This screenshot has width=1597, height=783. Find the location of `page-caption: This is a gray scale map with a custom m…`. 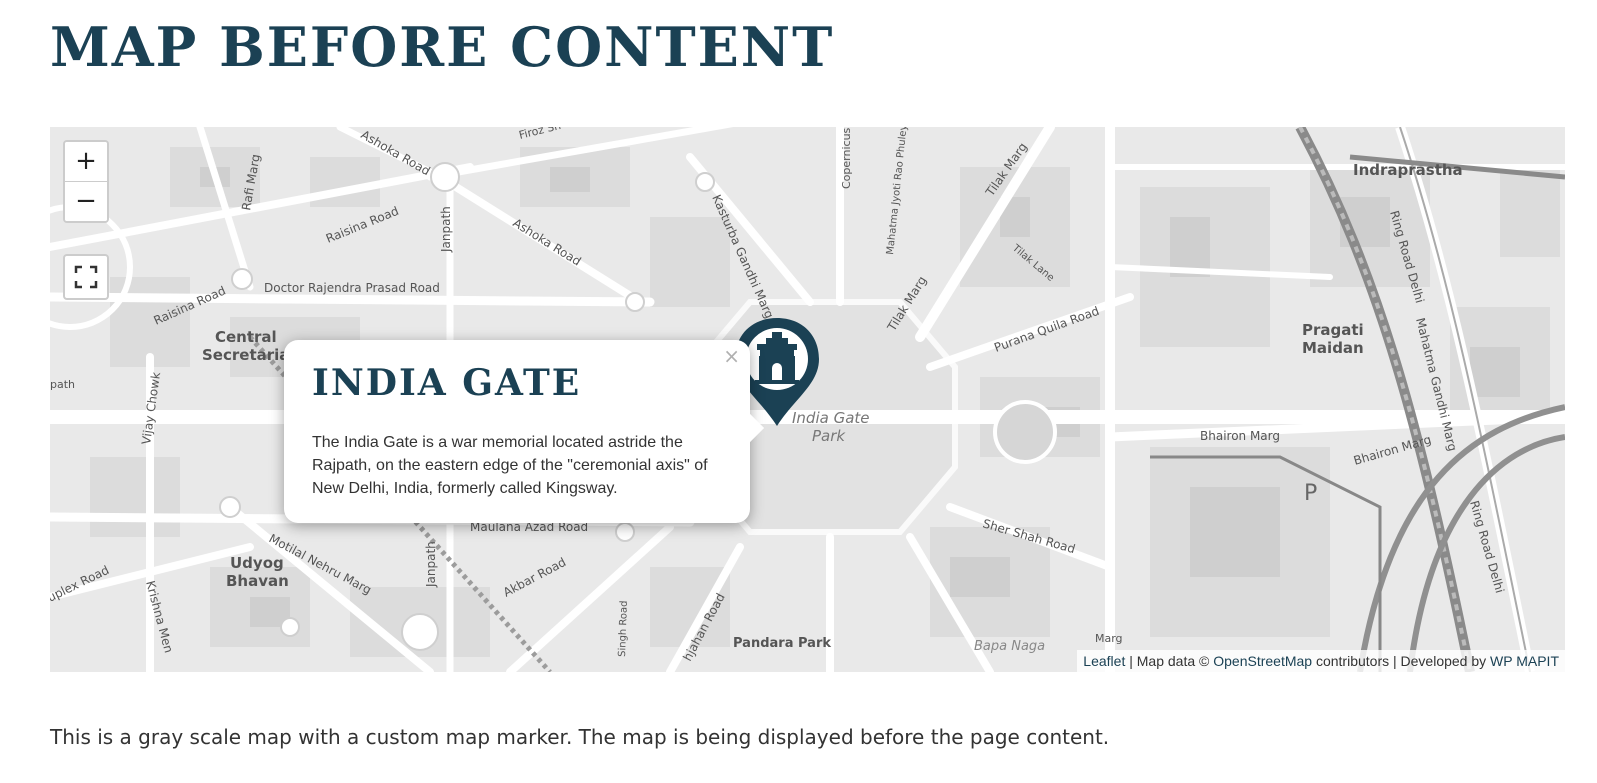

page-caption: This is a gray scale map with a custom m… is located at coordinates (580, 737).